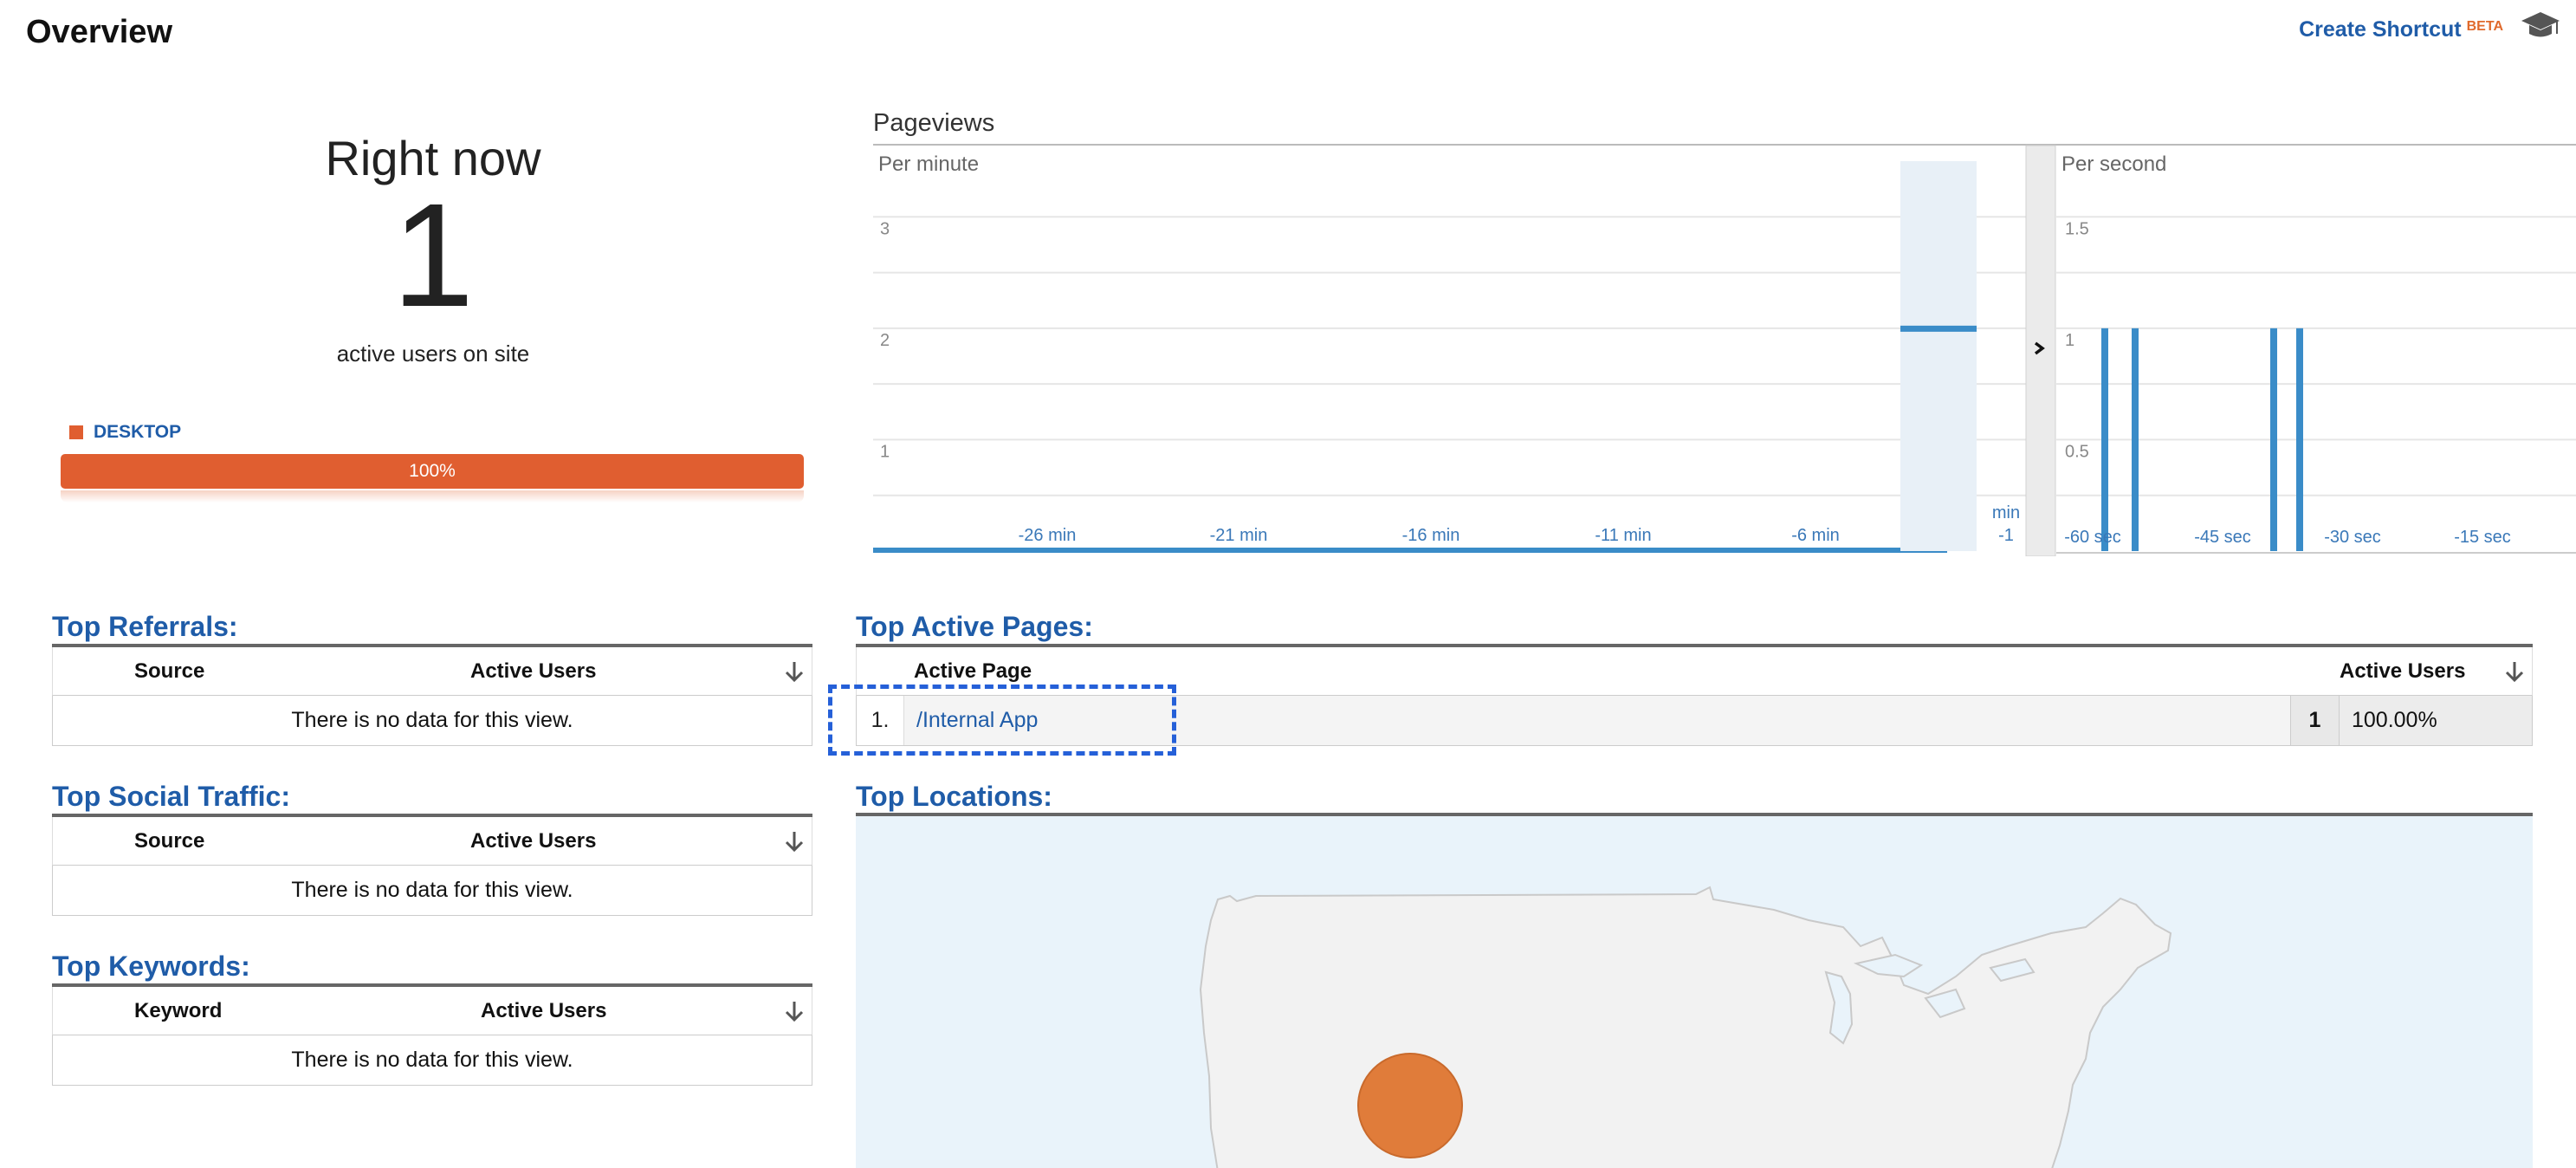  I want to click on desktop-share-percent: 100%, so click(432, 471).